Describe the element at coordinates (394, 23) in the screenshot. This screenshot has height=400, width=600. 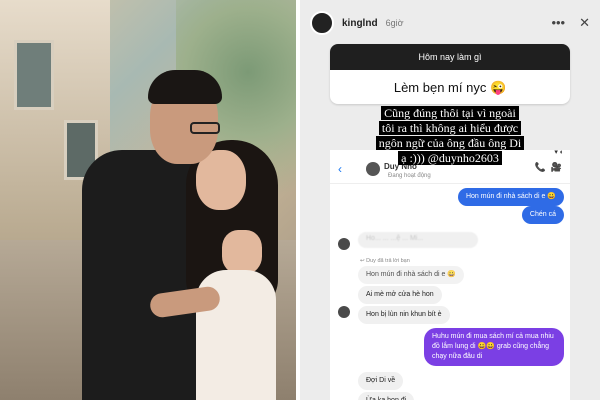
I see `story-time: 6giờ` at that location.